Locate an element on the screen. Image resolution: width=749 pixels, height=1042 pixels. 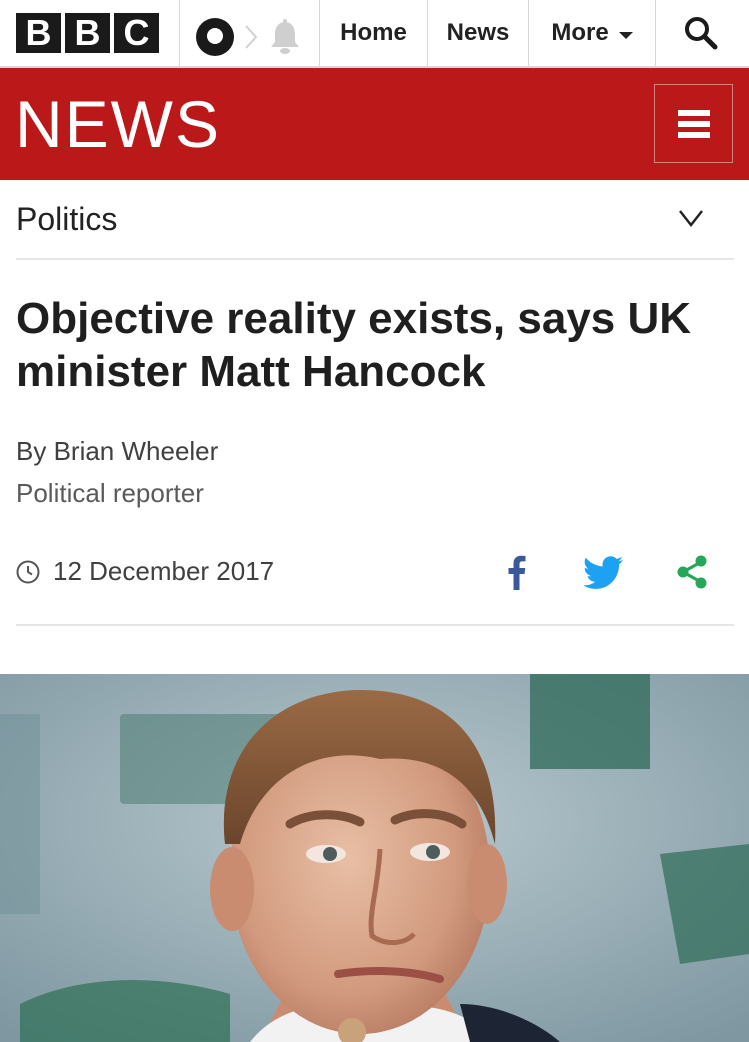
search-button is located at coordinates (701, 33).